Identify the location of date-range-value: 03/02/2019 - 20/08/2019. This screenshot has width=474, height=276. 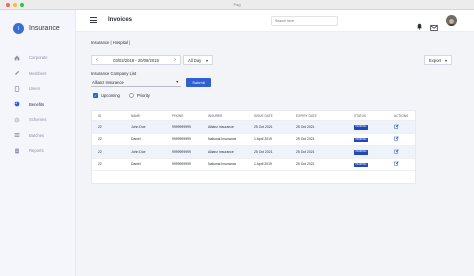
(136, 60).